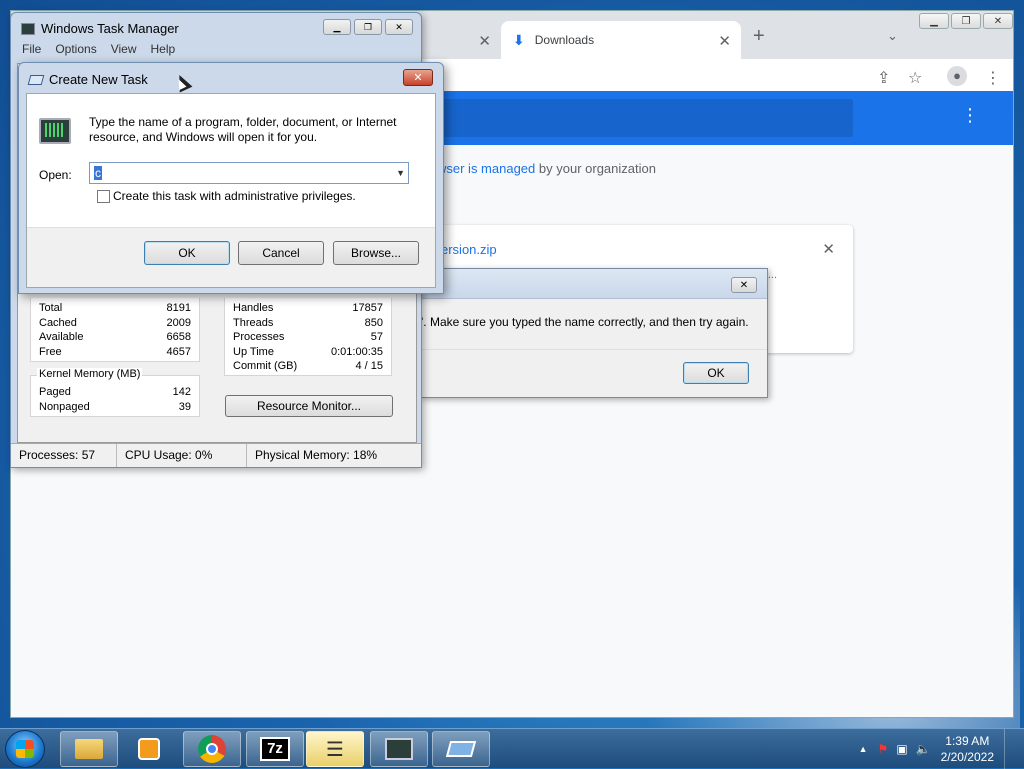 The width and height of the screenshot is (1024, 769). I want to click on run-program-icon, so click(55, 131).